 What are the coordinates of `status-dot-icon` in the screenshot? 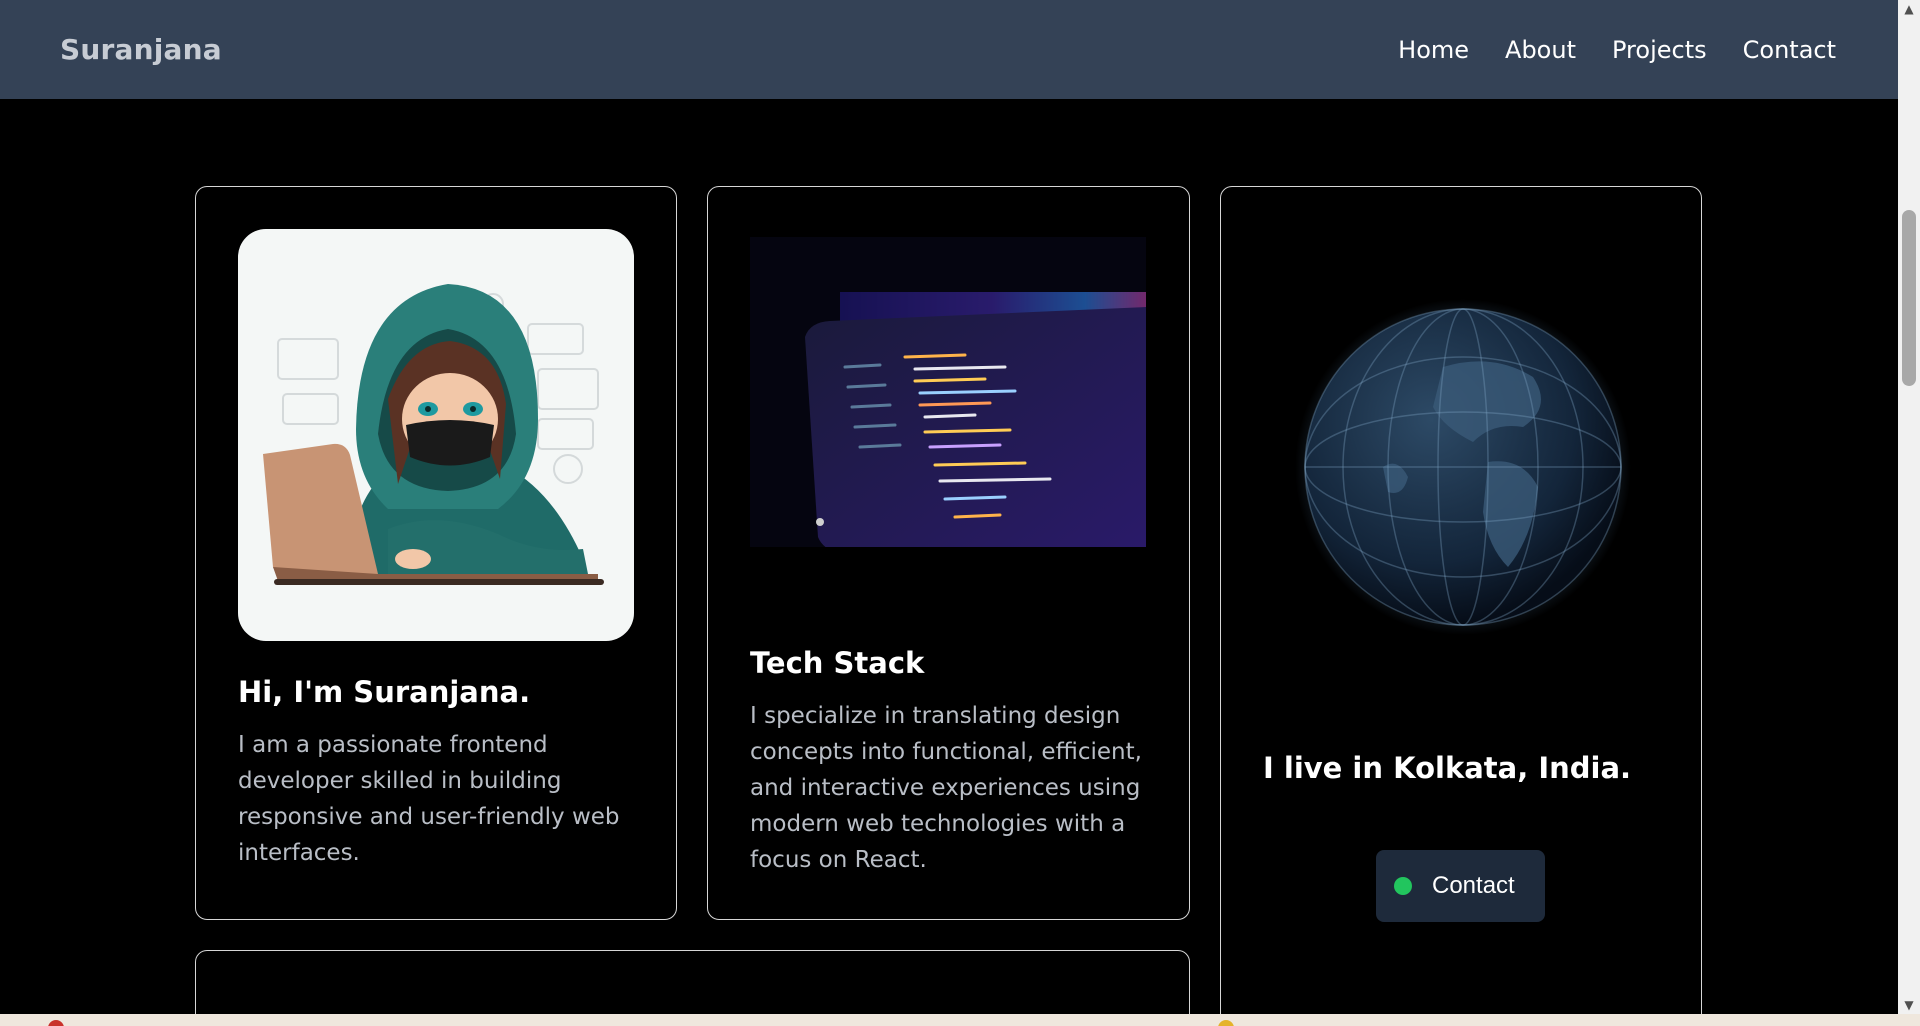 It's located at (1403, 886).